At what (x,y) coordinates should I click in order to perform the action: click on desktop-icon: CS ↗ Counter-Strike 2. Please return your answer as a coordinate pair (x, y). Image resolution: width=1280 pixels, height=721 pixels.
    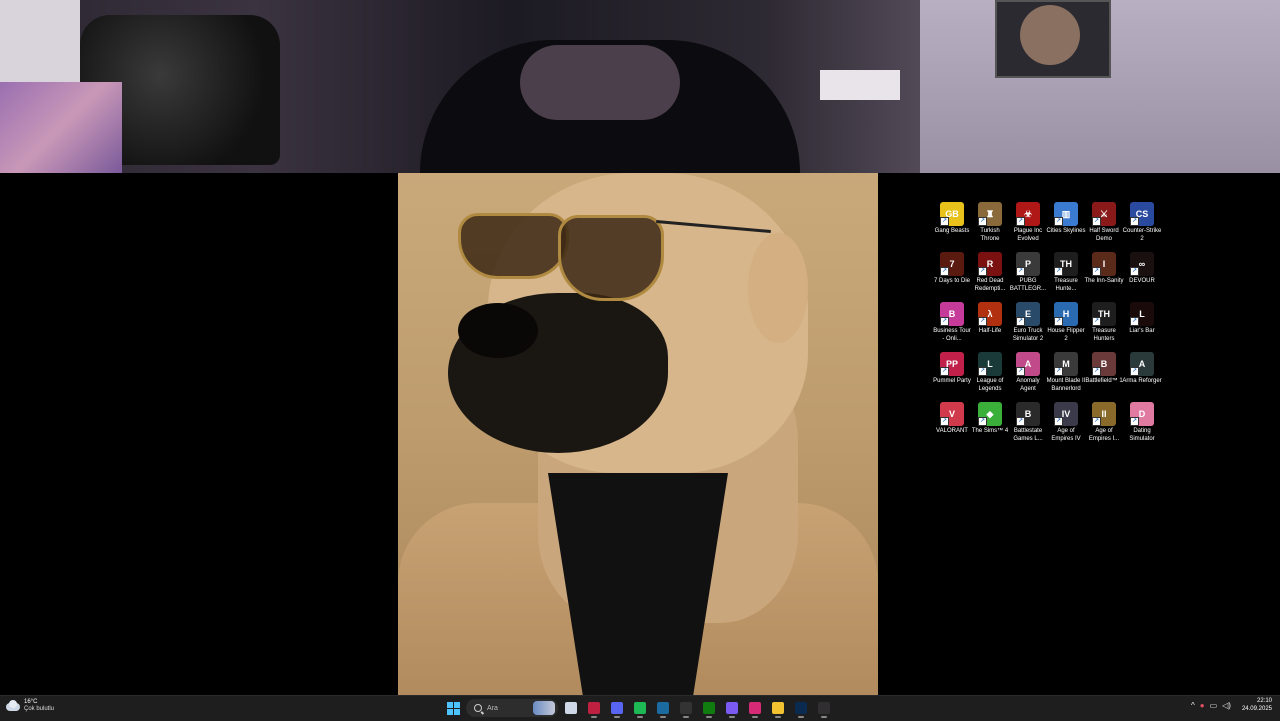
    Looking at the image, I should click on (1142, 225).